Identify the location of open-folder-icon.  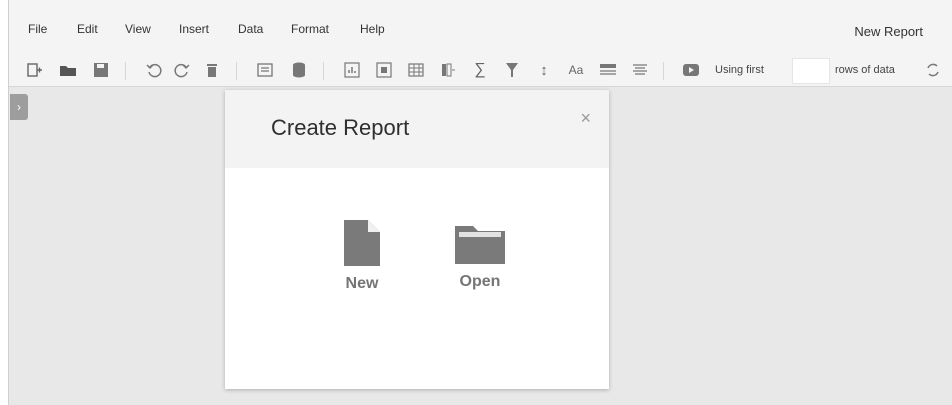
(68, 70).